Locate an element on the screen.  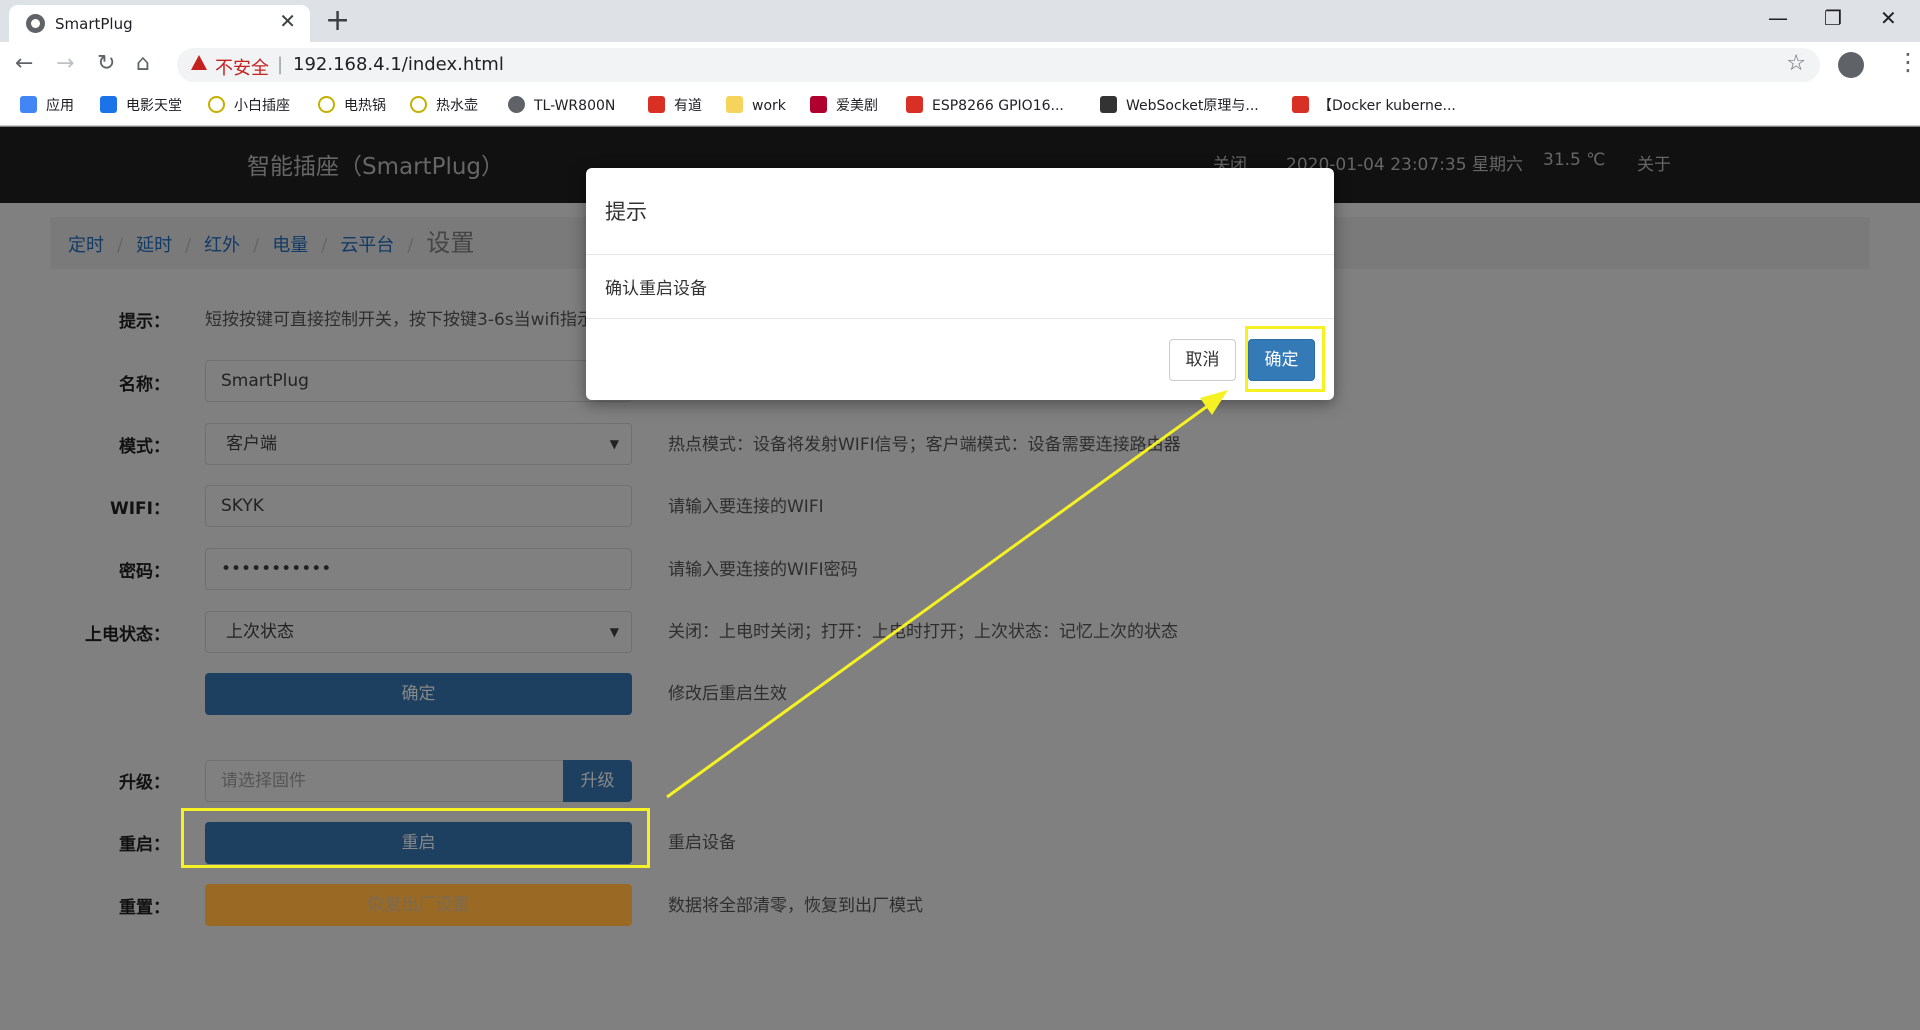
close-tab-icon: ✕ is located at coordinates (287, 21).